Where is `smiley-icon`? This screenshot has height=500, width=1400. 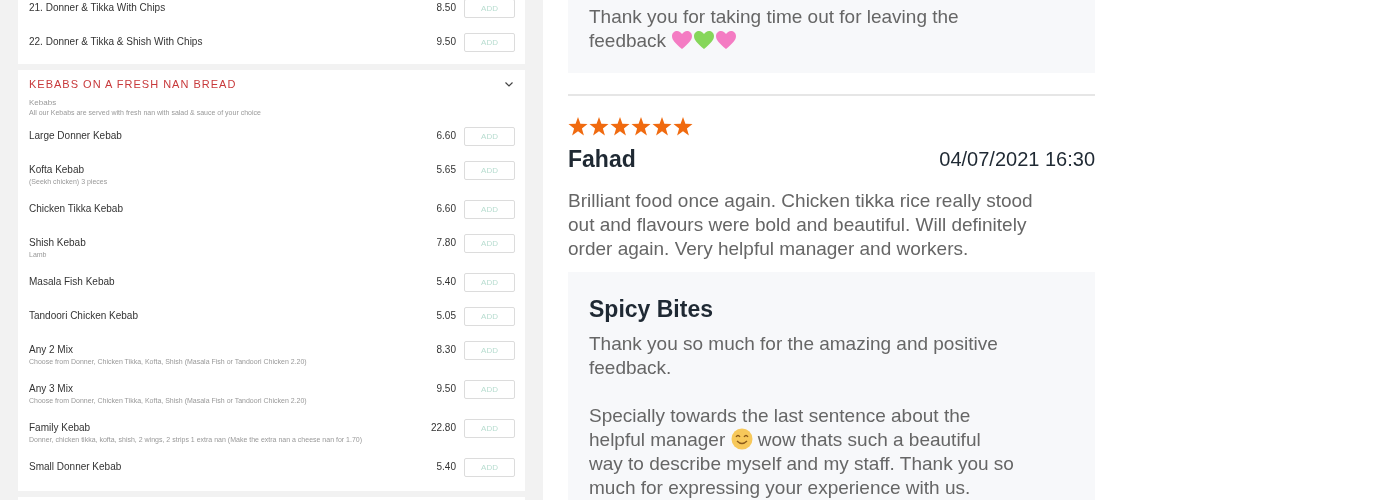
smiley-icon is located at coordinates (741, 439).